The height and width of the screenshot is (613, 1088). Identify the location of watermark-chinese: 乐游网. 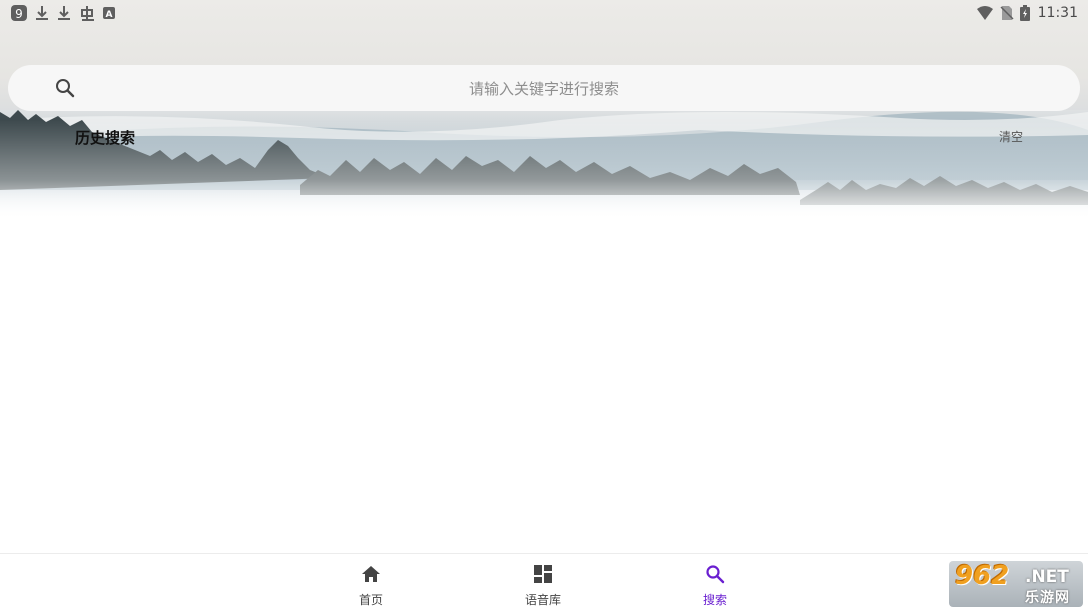
(1047, 598).